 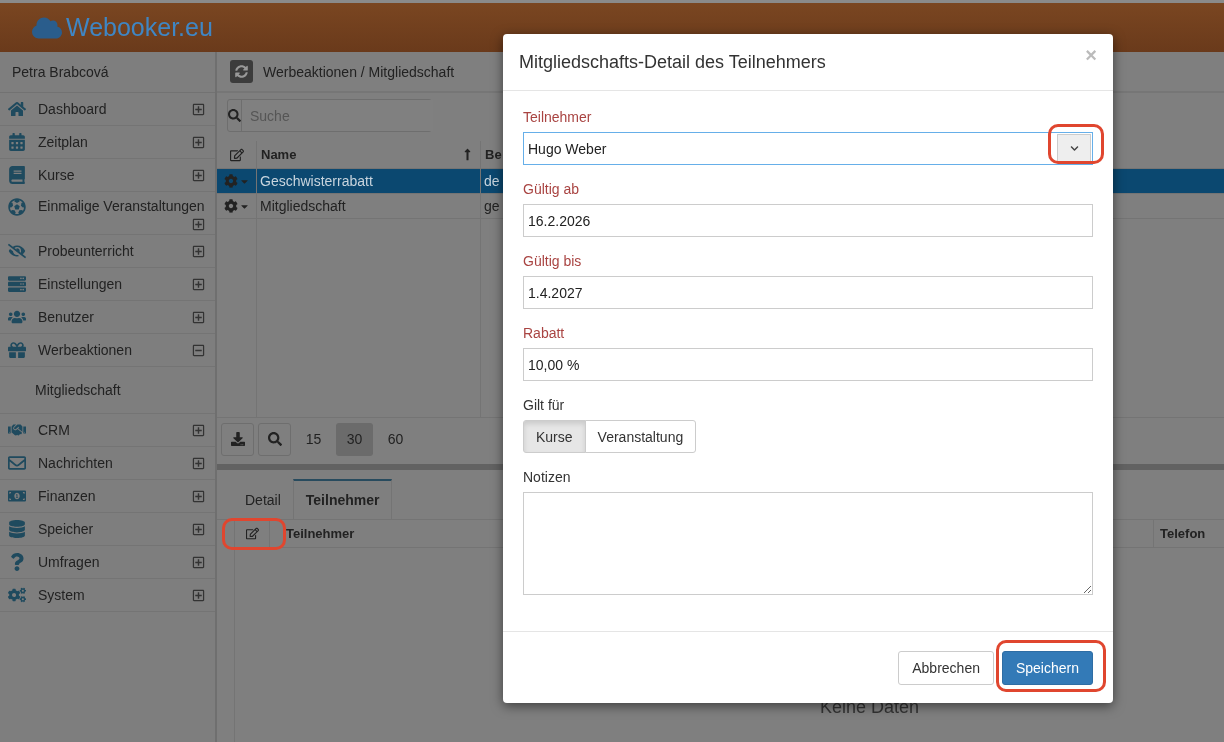 I want to click on dropdown-toggle, so click(x=1074, y=148).